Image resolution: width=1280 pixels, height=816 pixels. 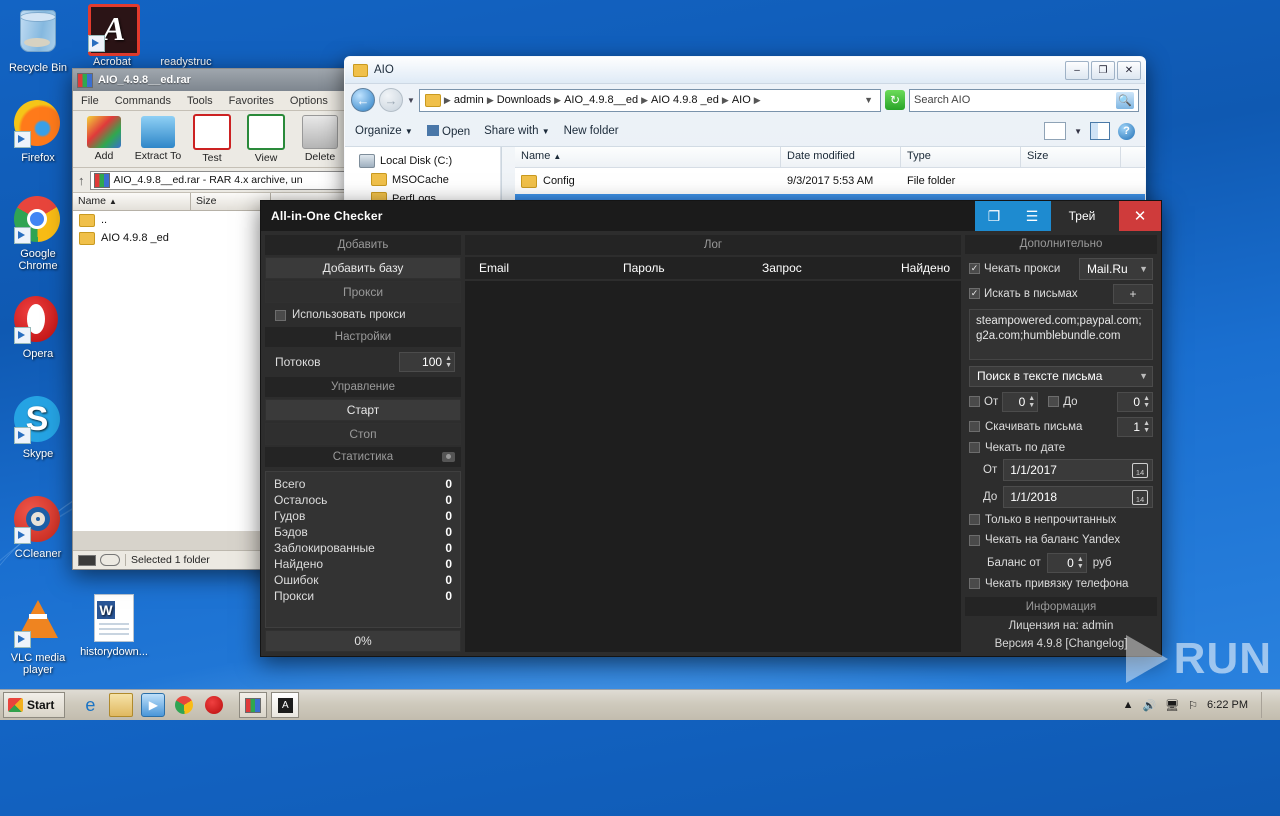 What do you see at coordinates (678, 268) in the screenshot?
I see `column-password: Пароль` at bounding box center [678, 268].